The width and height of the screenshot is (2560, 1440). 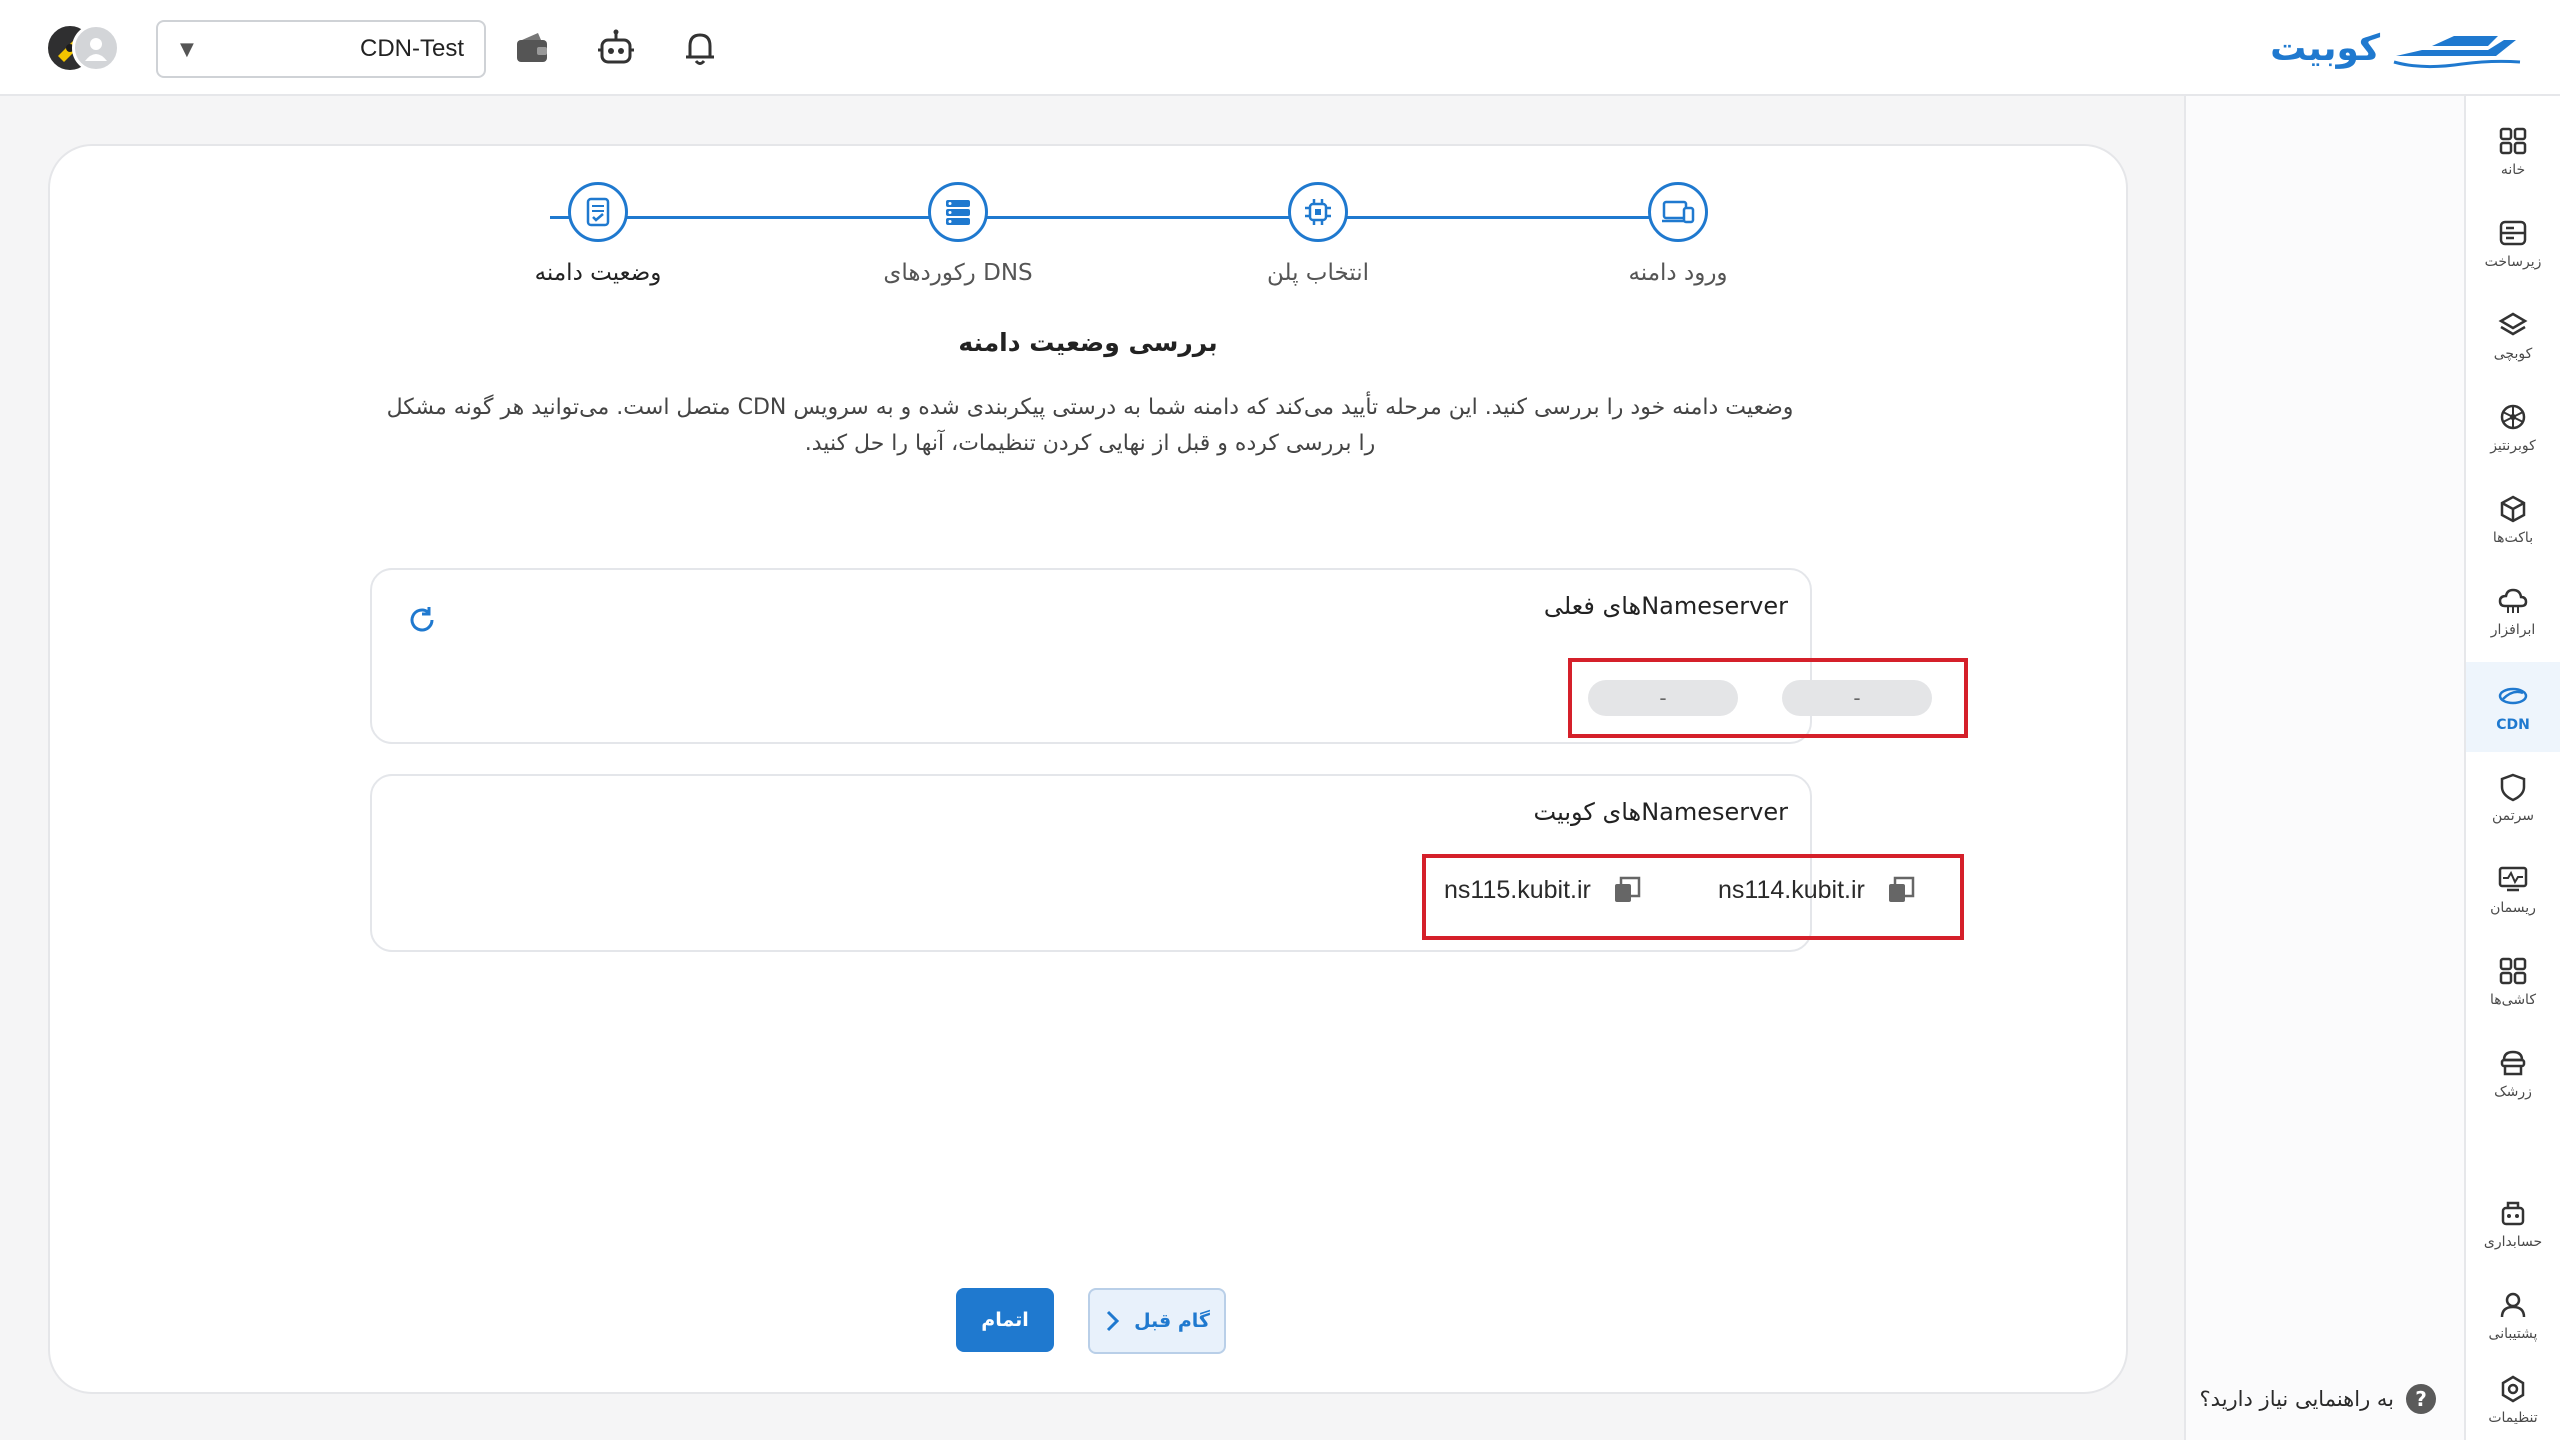 What do you see at coordinates (2513, 1242) in the screenshot?
I see `sidebar-item-label: حسابداری` at bounding box center [2513, 1242].